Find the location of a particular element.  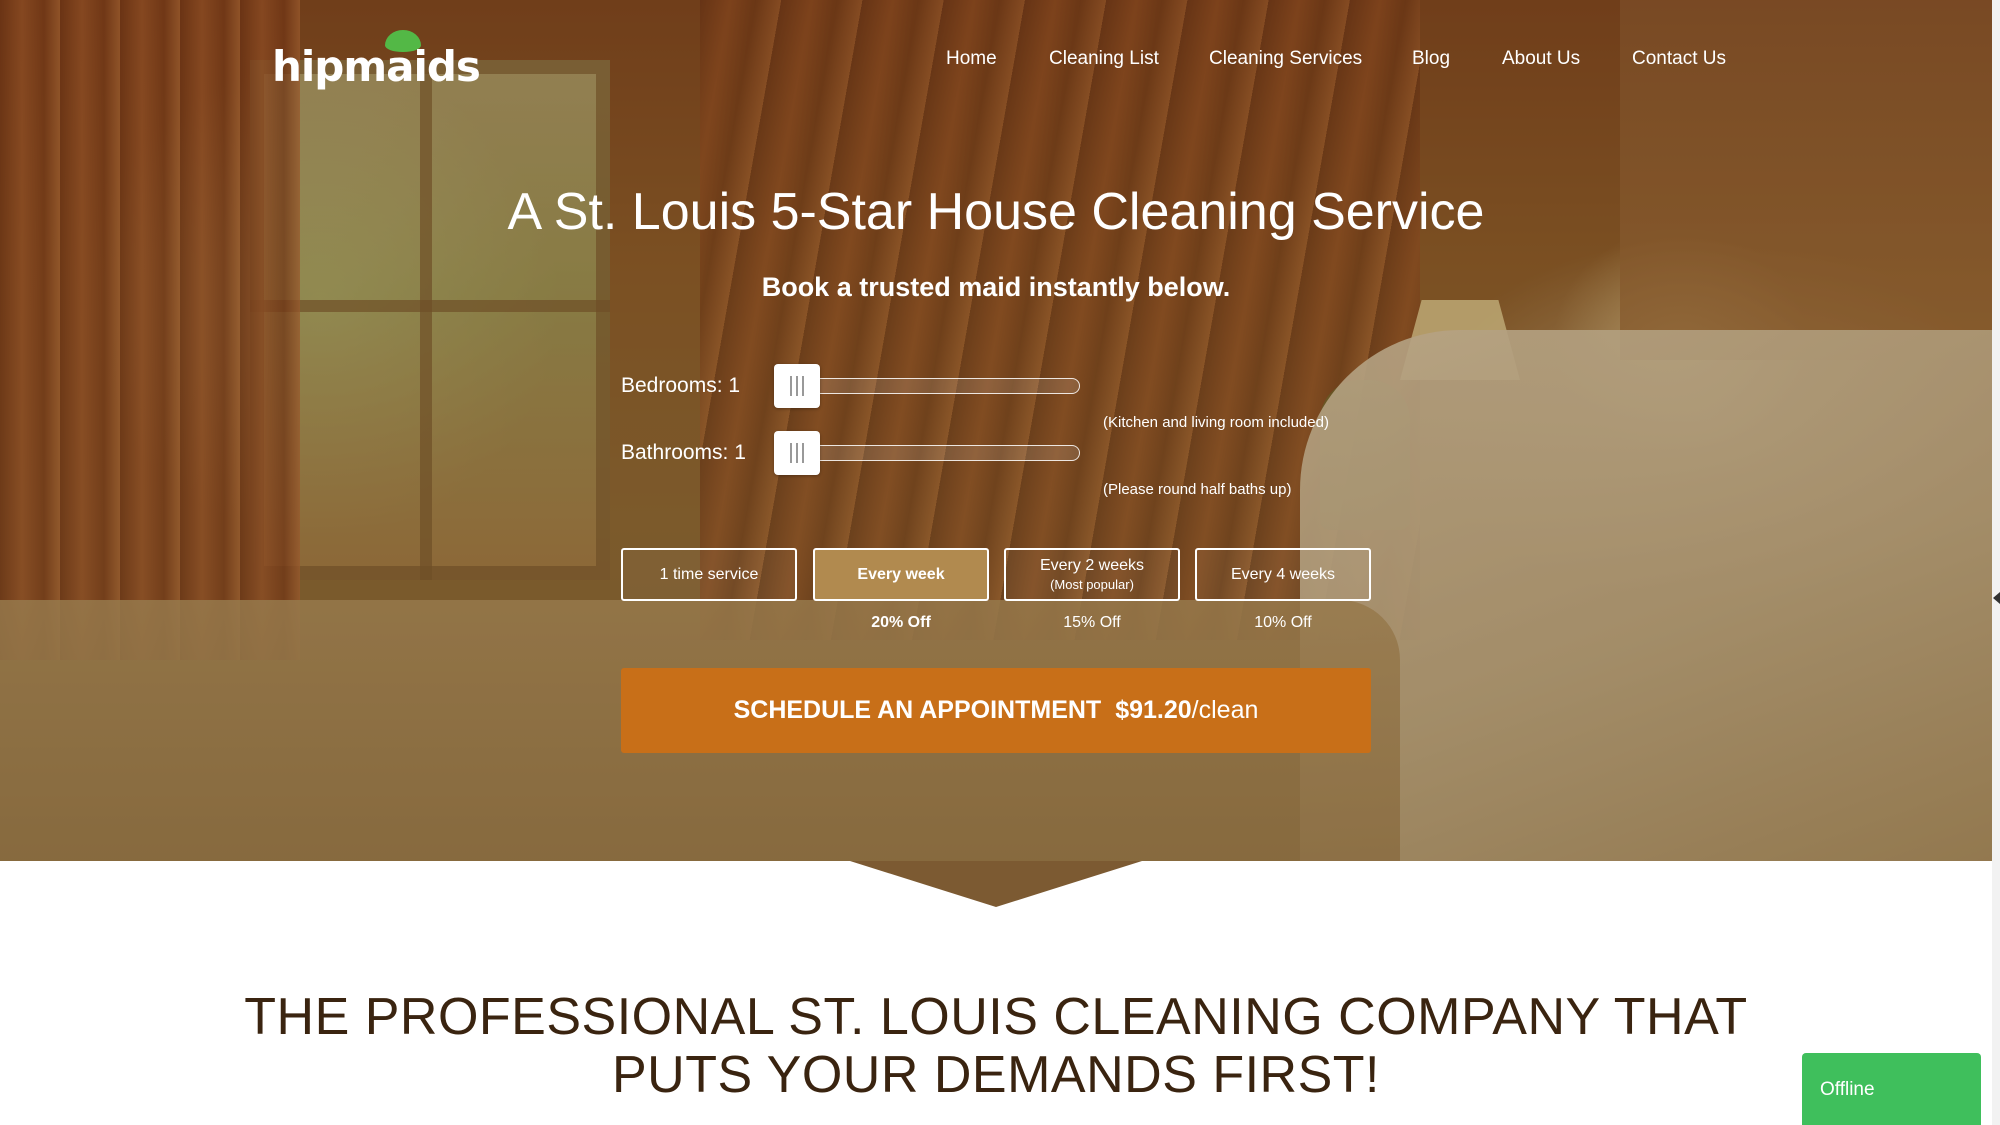

frequency-every-week-button: Every week is located at coordinates (901, 574).